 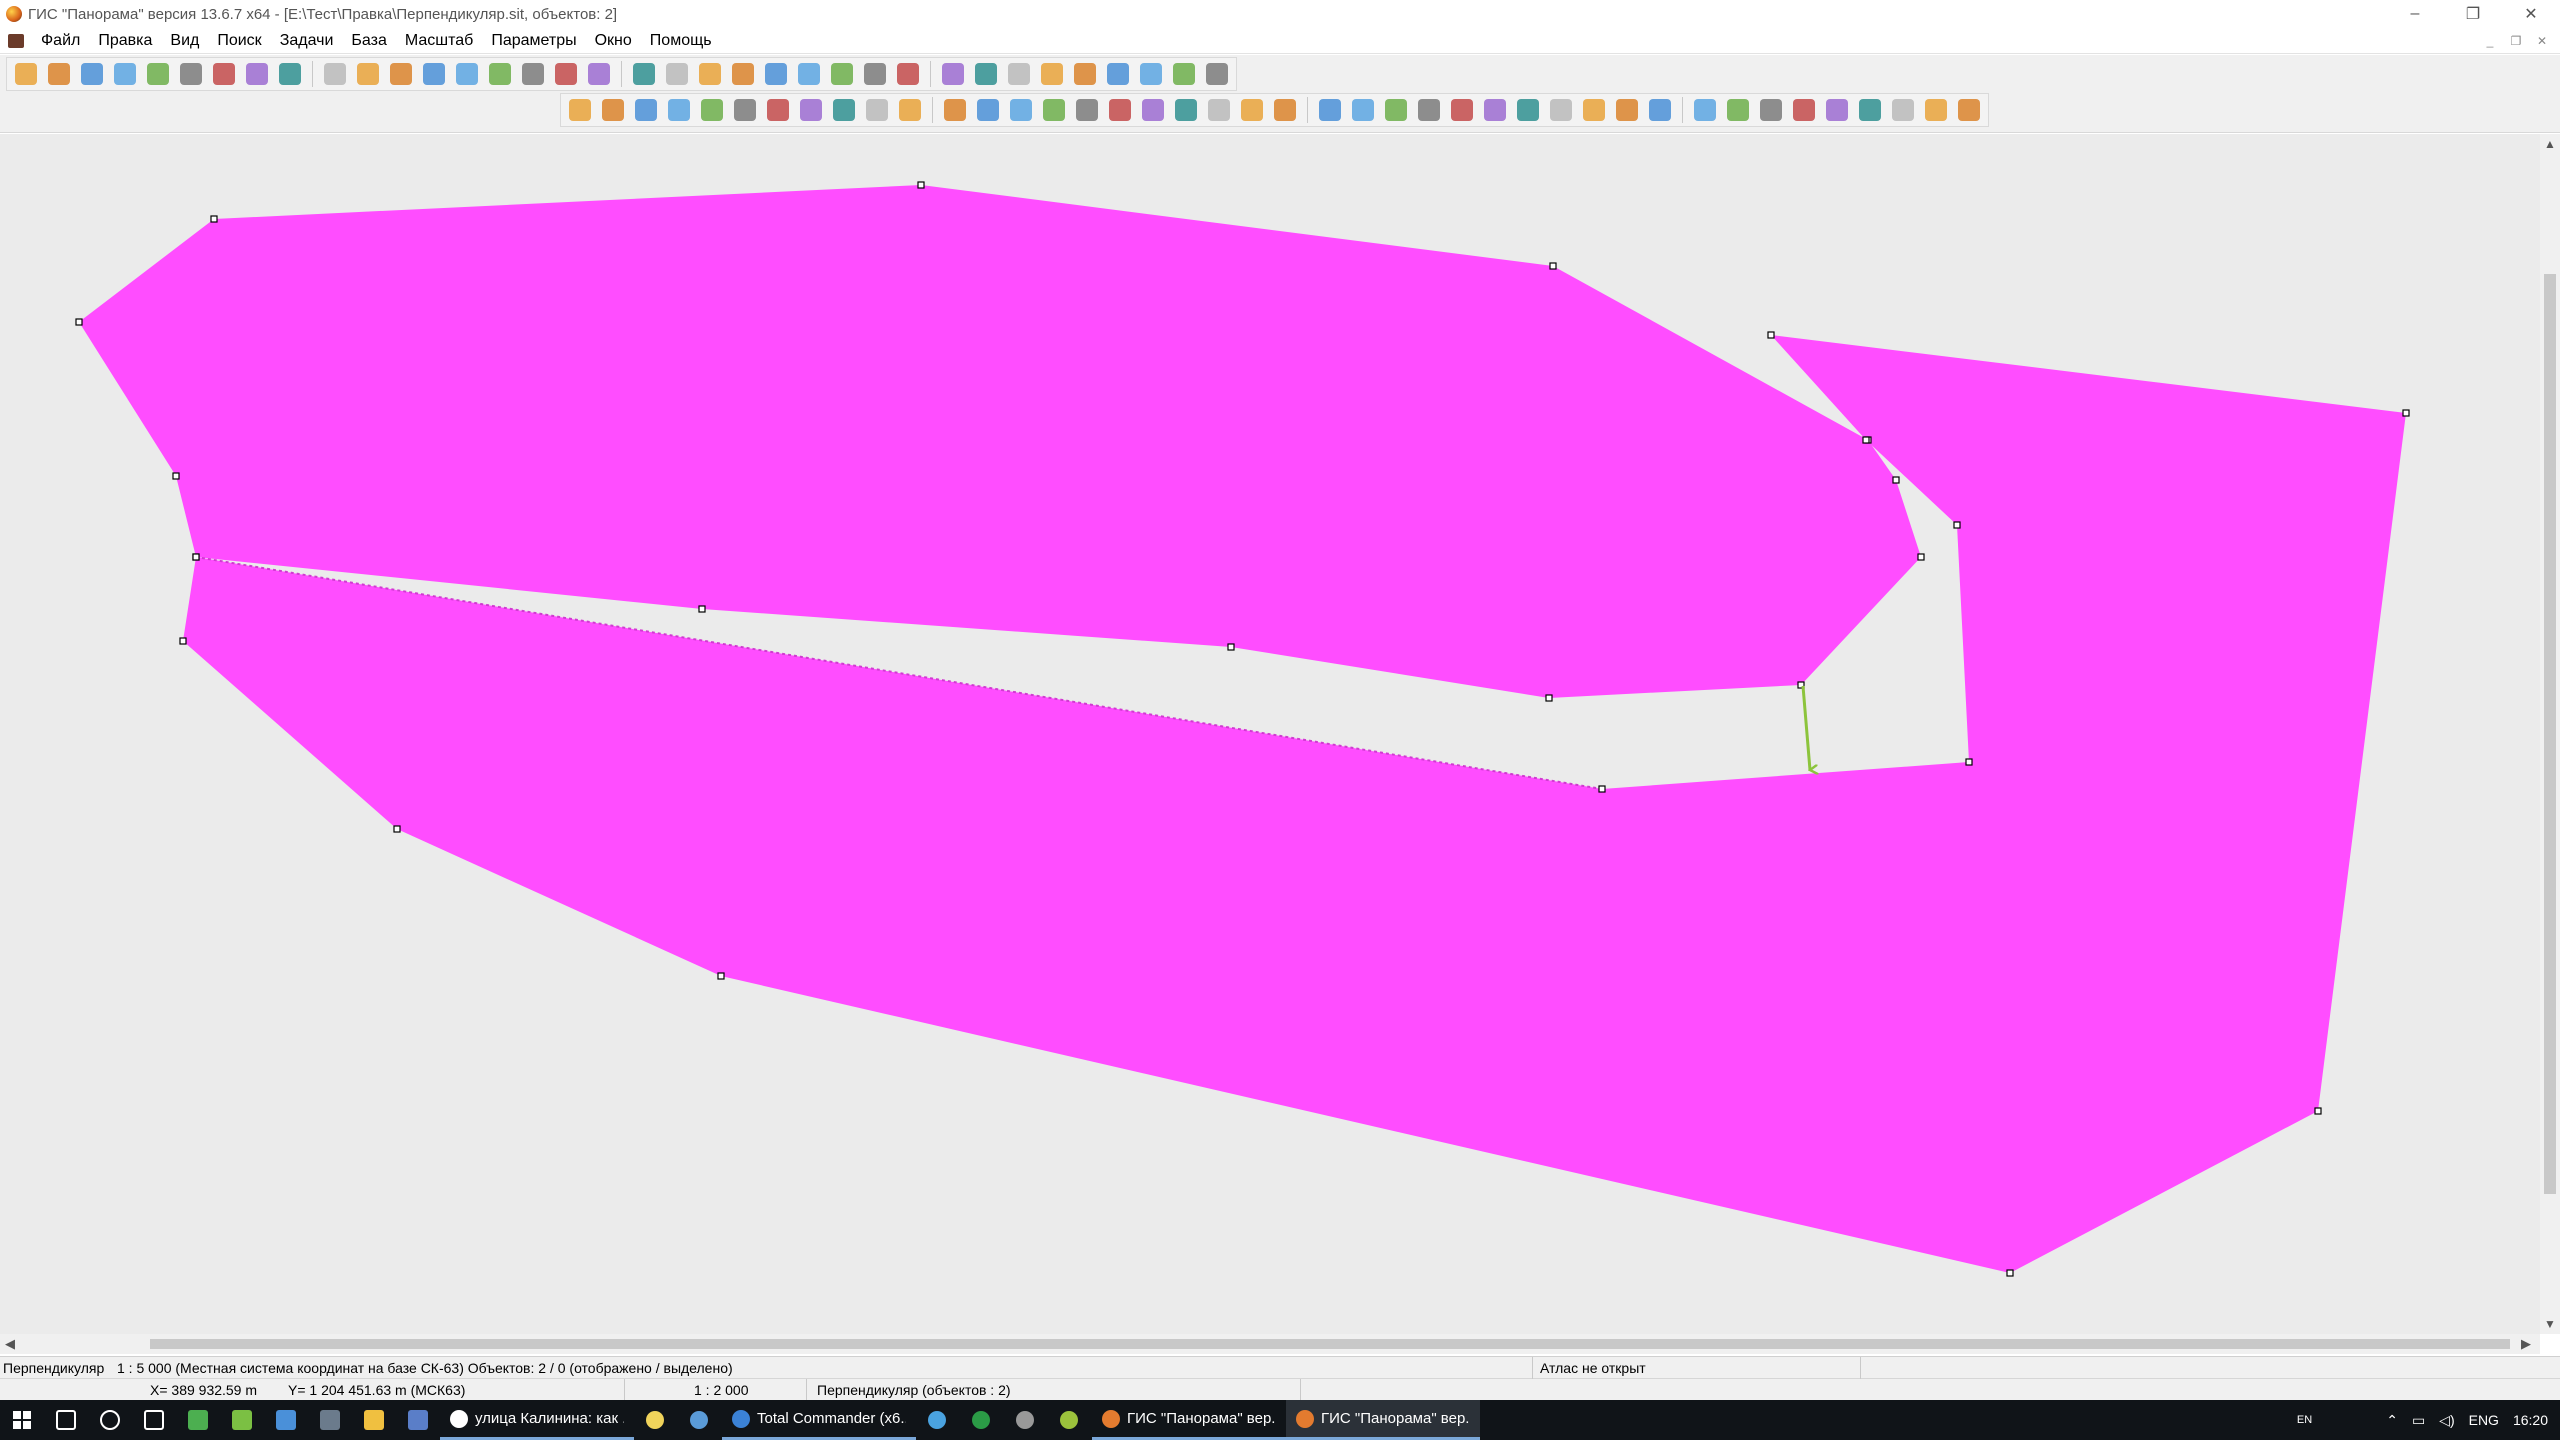 What do you see at coordinates (198, 1420) in the screenshot?
I see `app-green-taskbar-button` at bounding box center [198, 1420].